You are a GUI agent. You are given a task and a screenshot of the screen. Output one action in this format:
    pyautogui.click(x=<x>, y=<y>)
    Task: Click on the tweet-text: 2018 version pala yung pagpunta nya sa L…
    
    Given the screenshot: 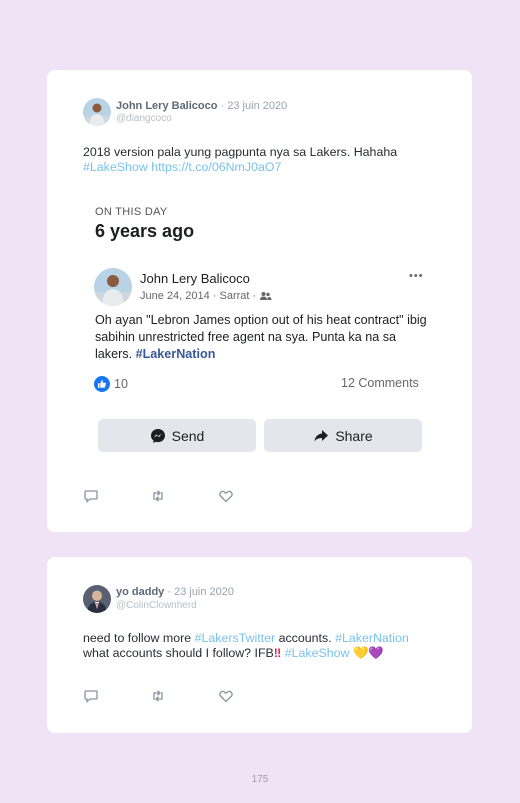 What is the action you would take?
    pyautogui.click(x=263, y=160)
    